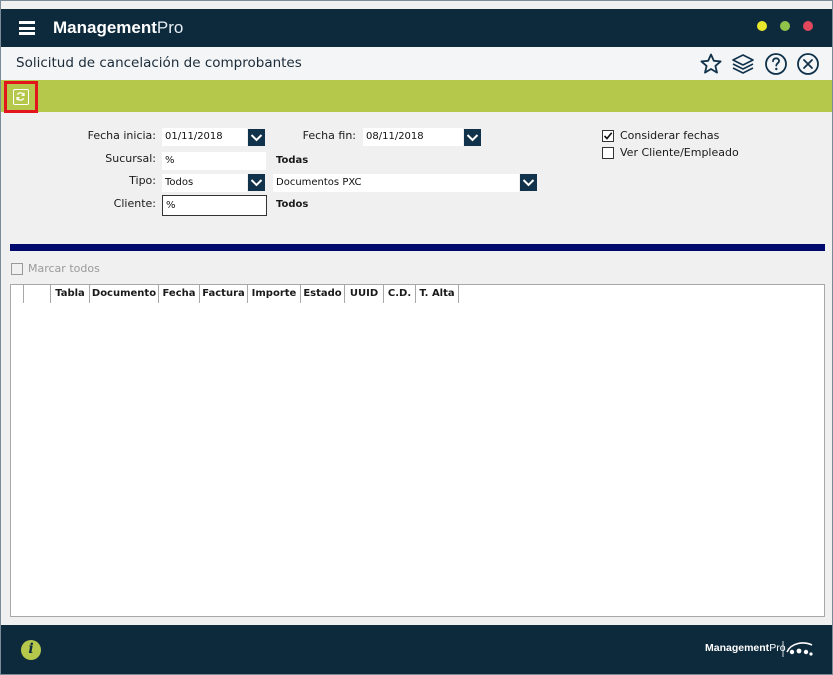 The image size is (833, 675). Describe the element at coordinates (737, 648) in the screenshot. I see `footer-logo-bold: Management` at that location.